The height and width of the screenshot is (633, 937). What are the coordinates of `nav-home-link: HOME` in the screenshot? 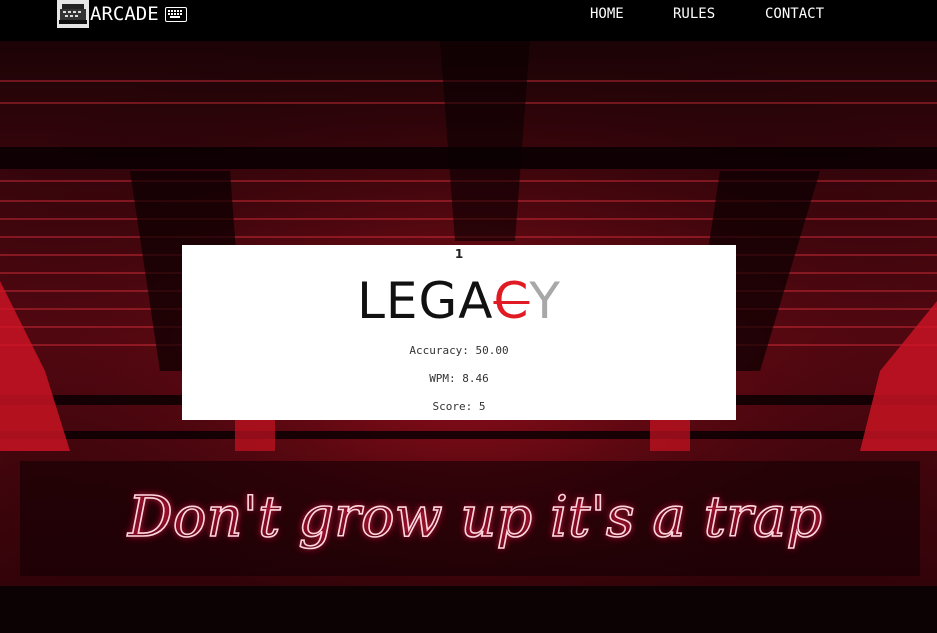 It's located at (607, 14).